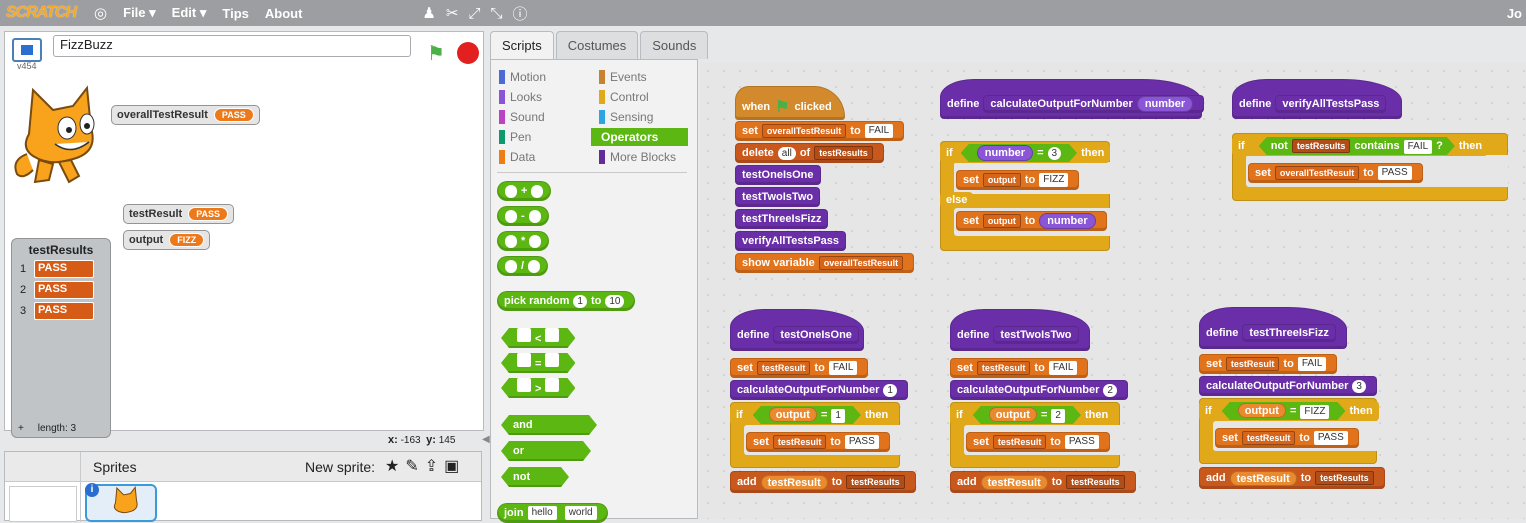  I want to click on set-variable-block: set overallTestResult to PASS, so click(1335, 173).